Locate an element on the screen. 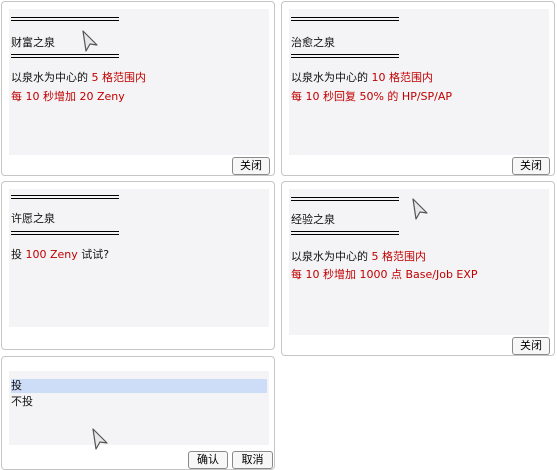 This screenshot has height=470, width=557. prompt-text: 投 100 Zeny 试试? is located at coordinates (60, 254).